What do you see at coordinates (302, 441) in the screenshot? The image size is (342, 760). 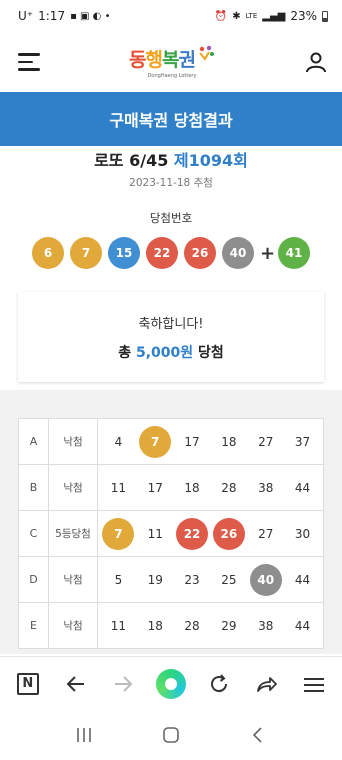 I see `ticket-number: 37` at bounding box center [302, 441].